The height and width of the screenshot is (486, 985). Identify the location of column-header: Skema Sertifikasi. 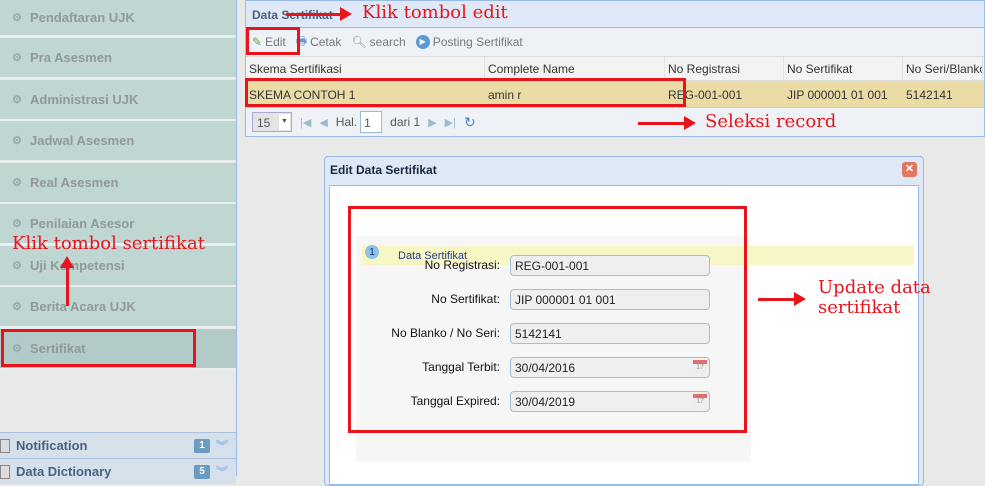
(365, 68).